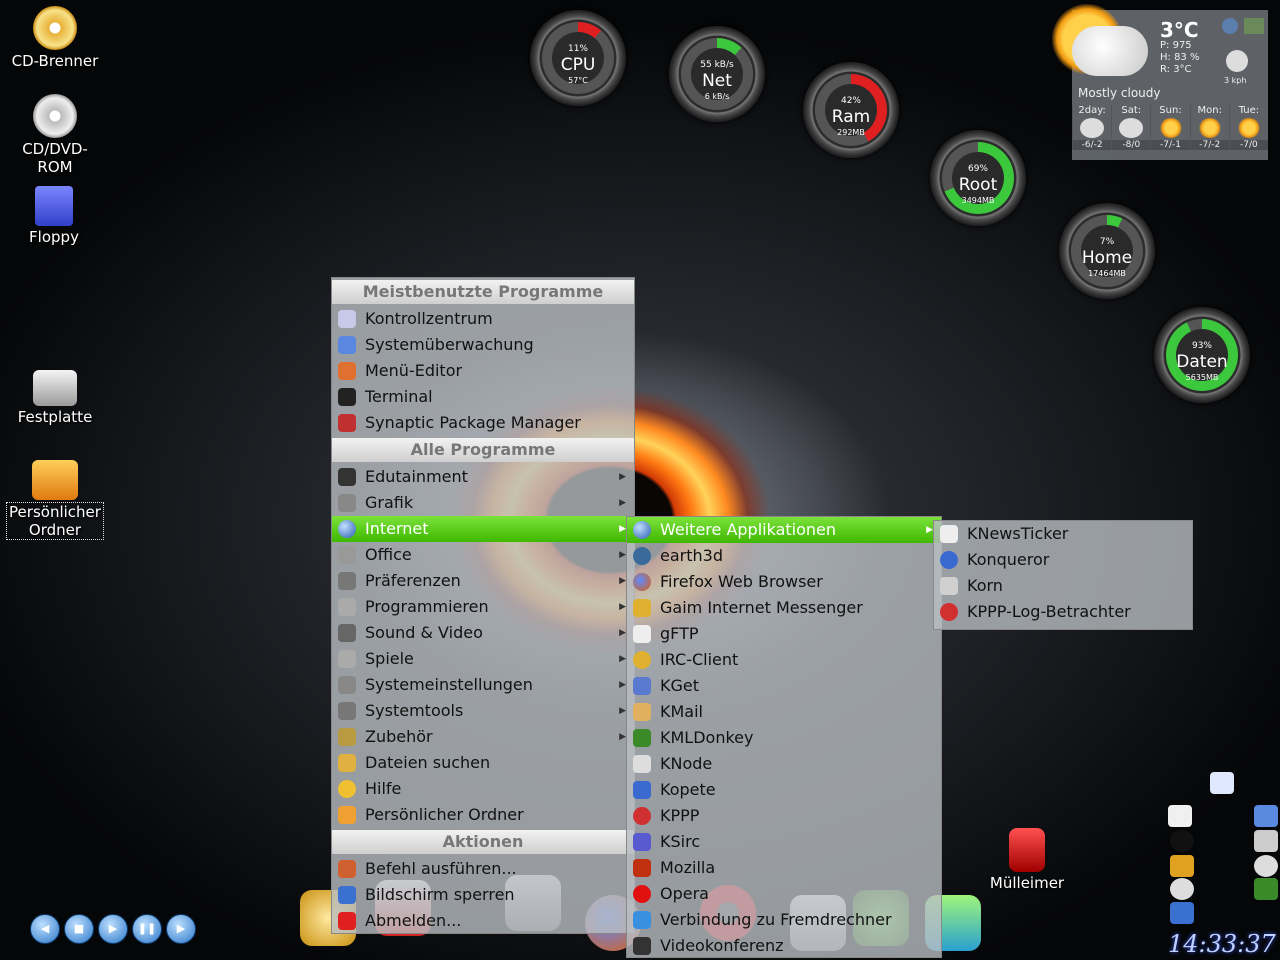  Describe the element at coordinates (1092, 110) in the screenshot. I see `forecast-day-label: 2day:` at that location.